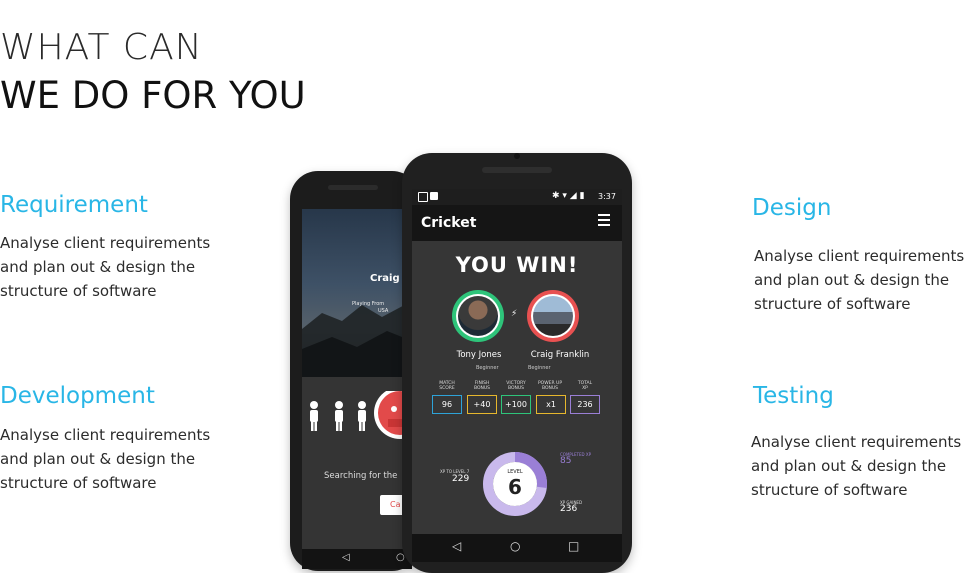 The height and width of the screenshot is (573, 977). I want to click on completed-xp-value: 85, so click(566, 461).